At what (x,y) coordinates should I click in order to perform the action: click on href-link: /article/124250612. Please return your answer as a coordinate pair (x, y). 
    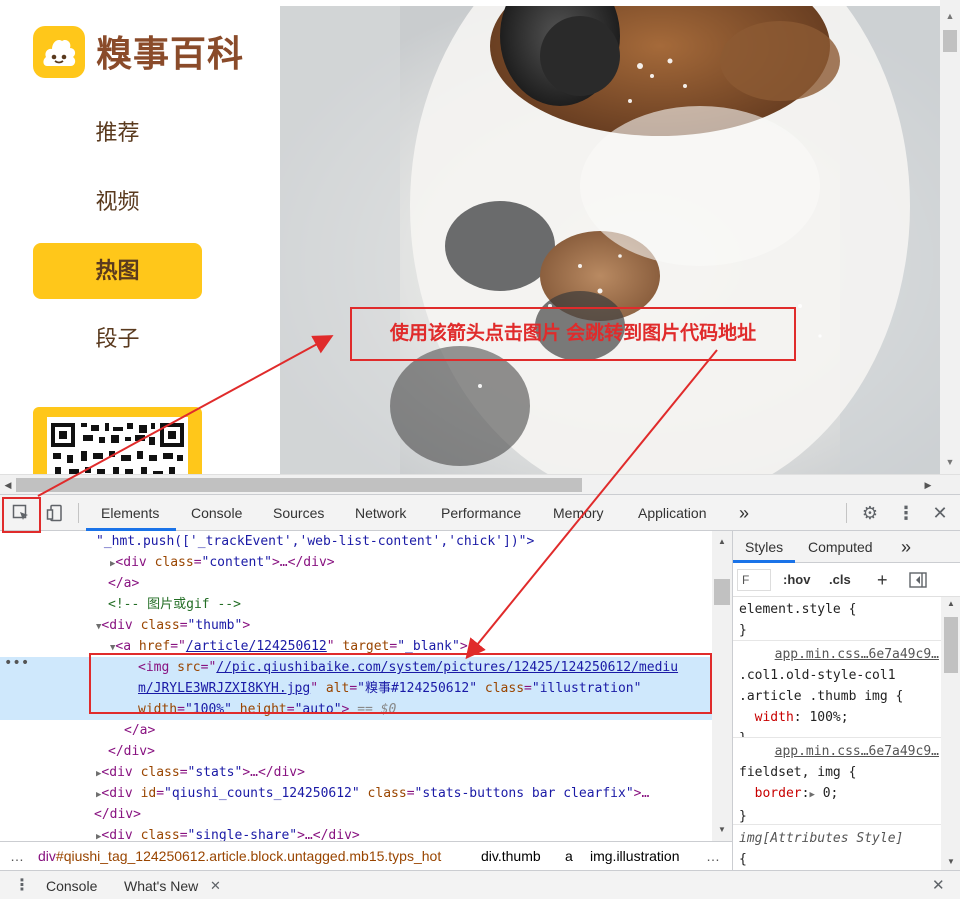
    Looking at the image, I should click on (256, 646).